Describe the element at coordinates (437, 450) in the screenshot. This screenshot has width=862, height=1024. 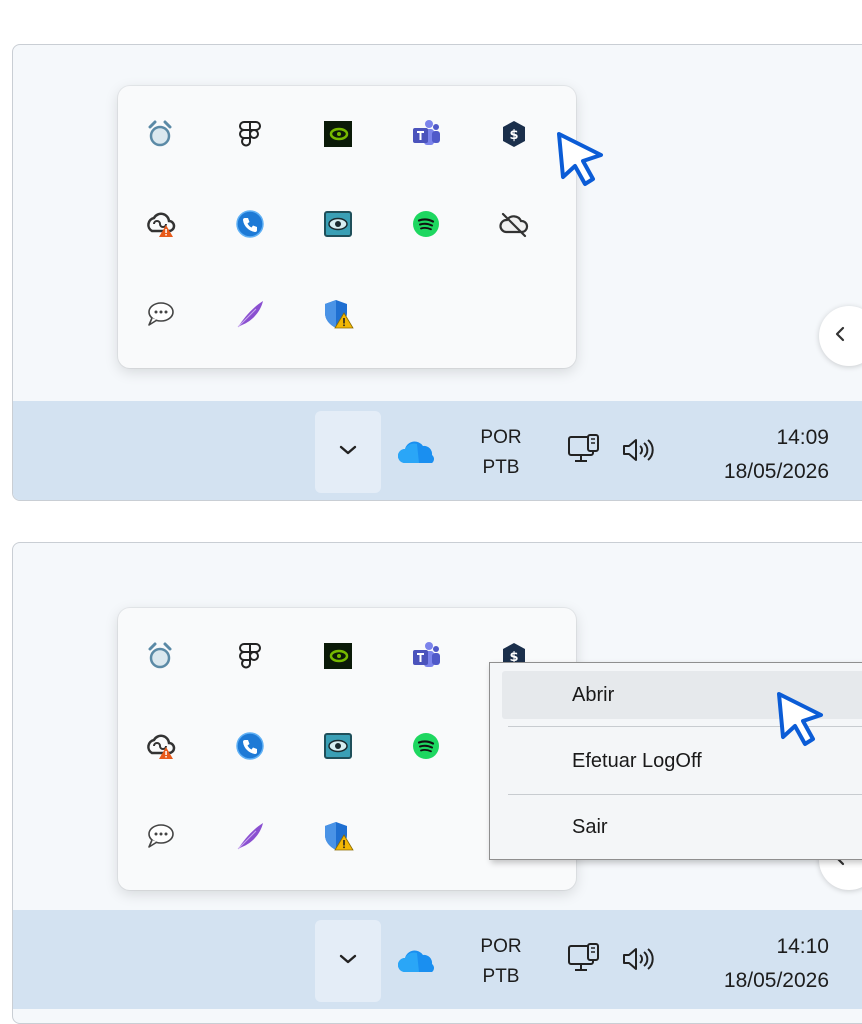
I see `taskbar: POR PTB 14:09 18/05/2026` at that location.